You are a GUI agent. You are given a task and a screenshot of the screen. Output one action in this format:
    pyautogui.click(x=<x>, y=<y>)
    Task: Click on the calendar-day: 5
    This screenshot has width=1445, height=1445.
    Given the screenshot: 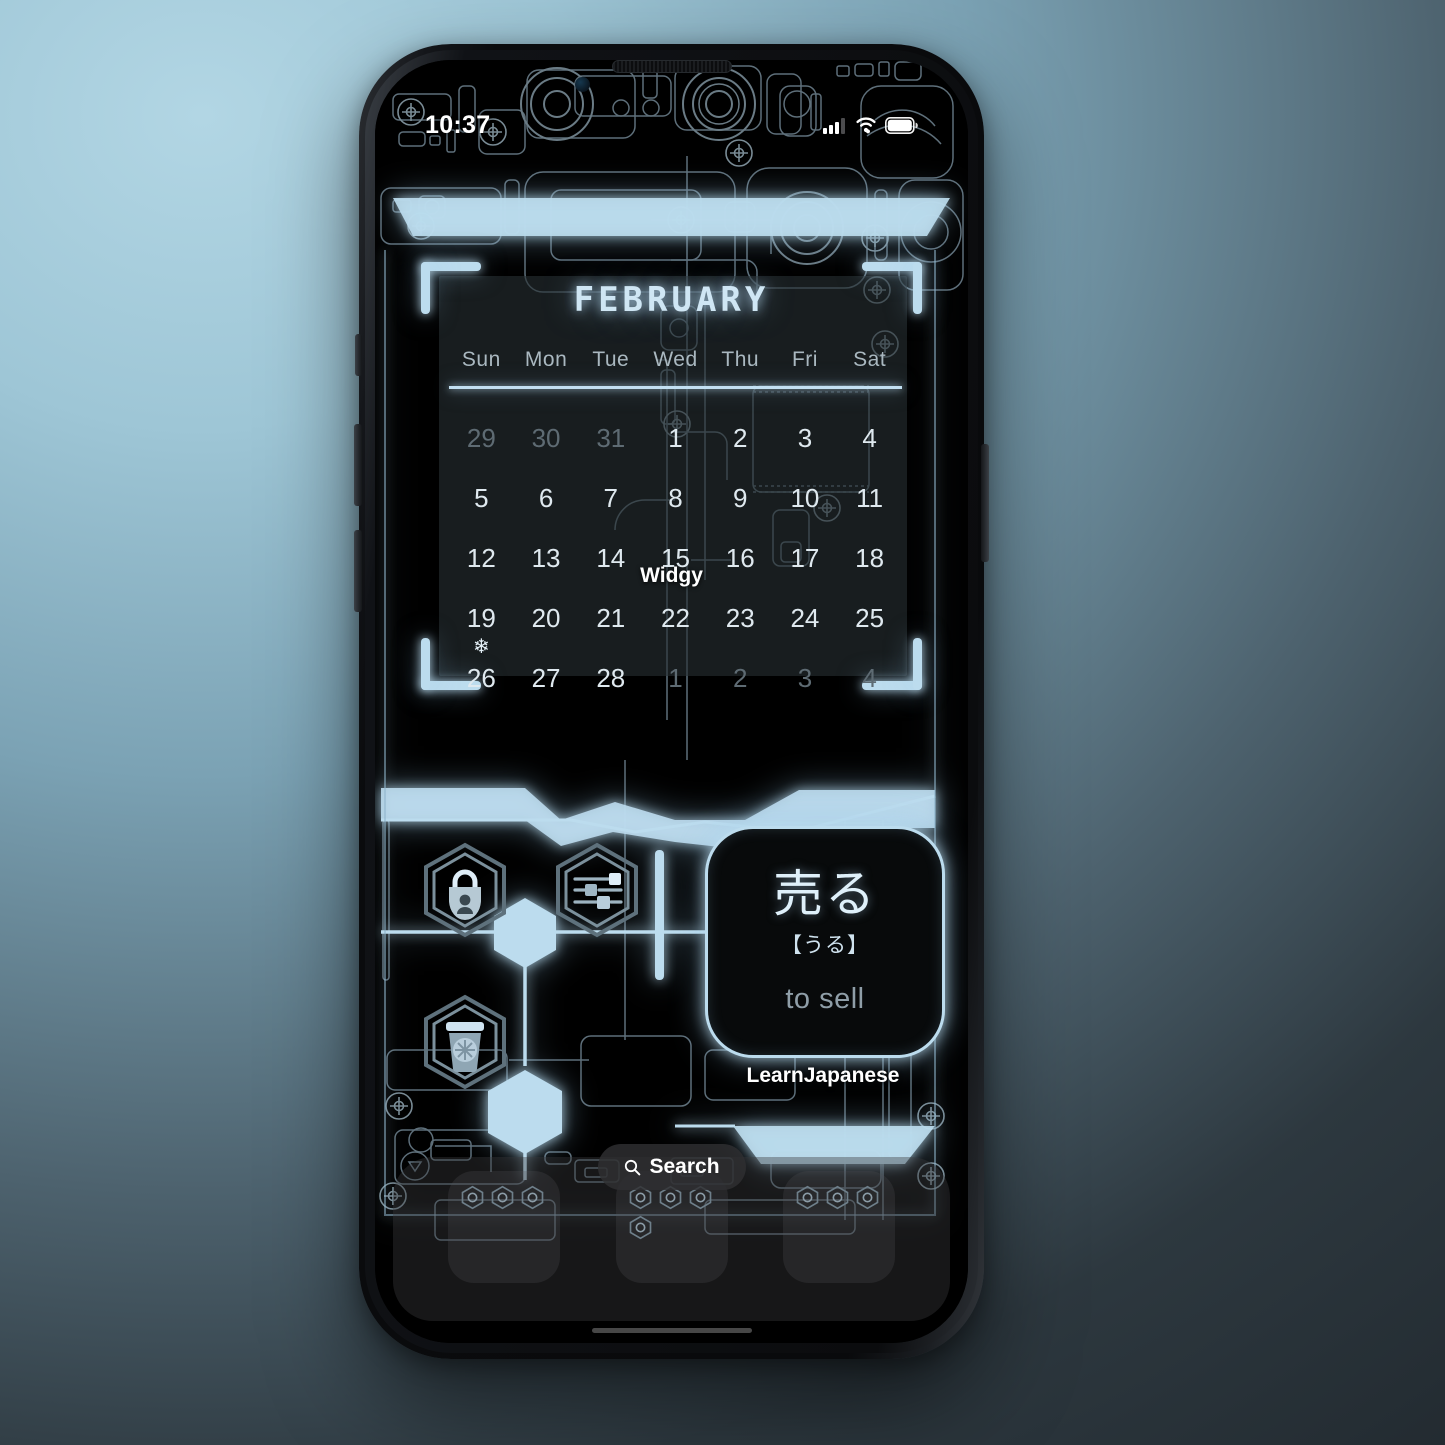 What is the action you would take?
    pyautogui.click(x=481, y=498)
    